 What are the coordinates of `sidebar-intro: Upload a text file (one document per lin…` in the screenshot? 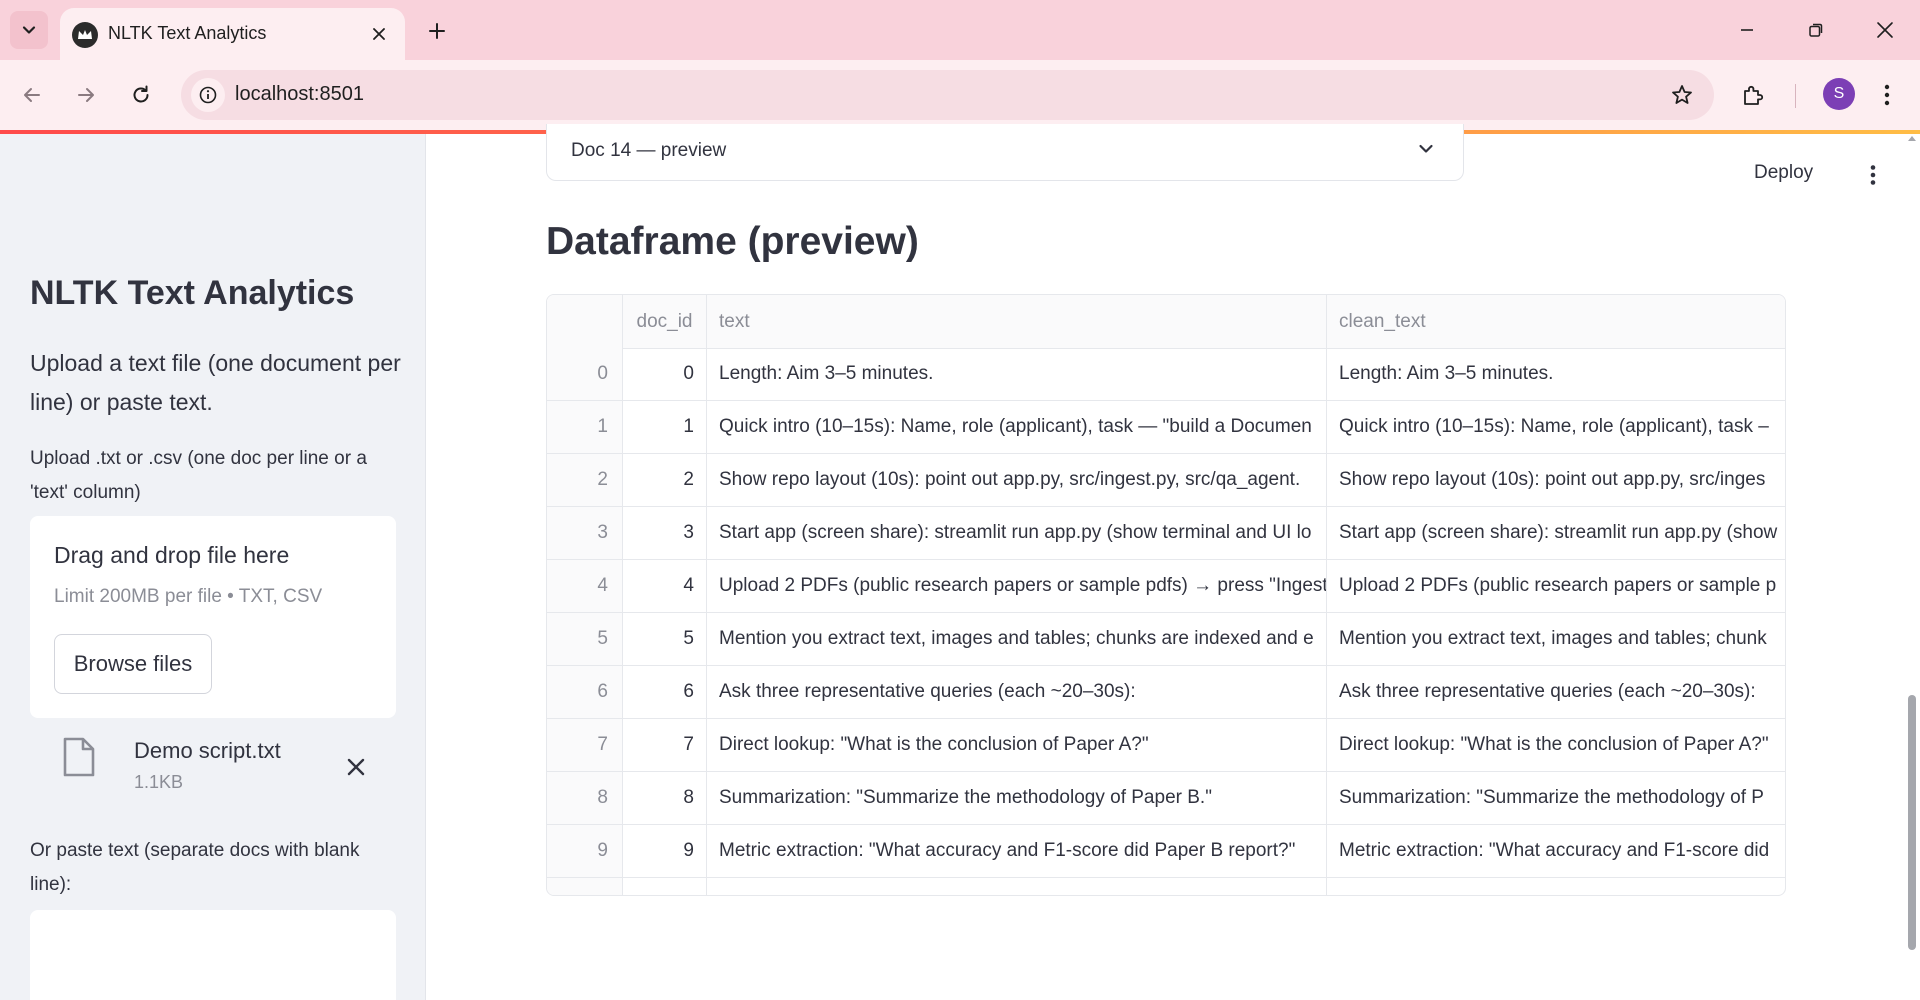 It's located at (215, 382).